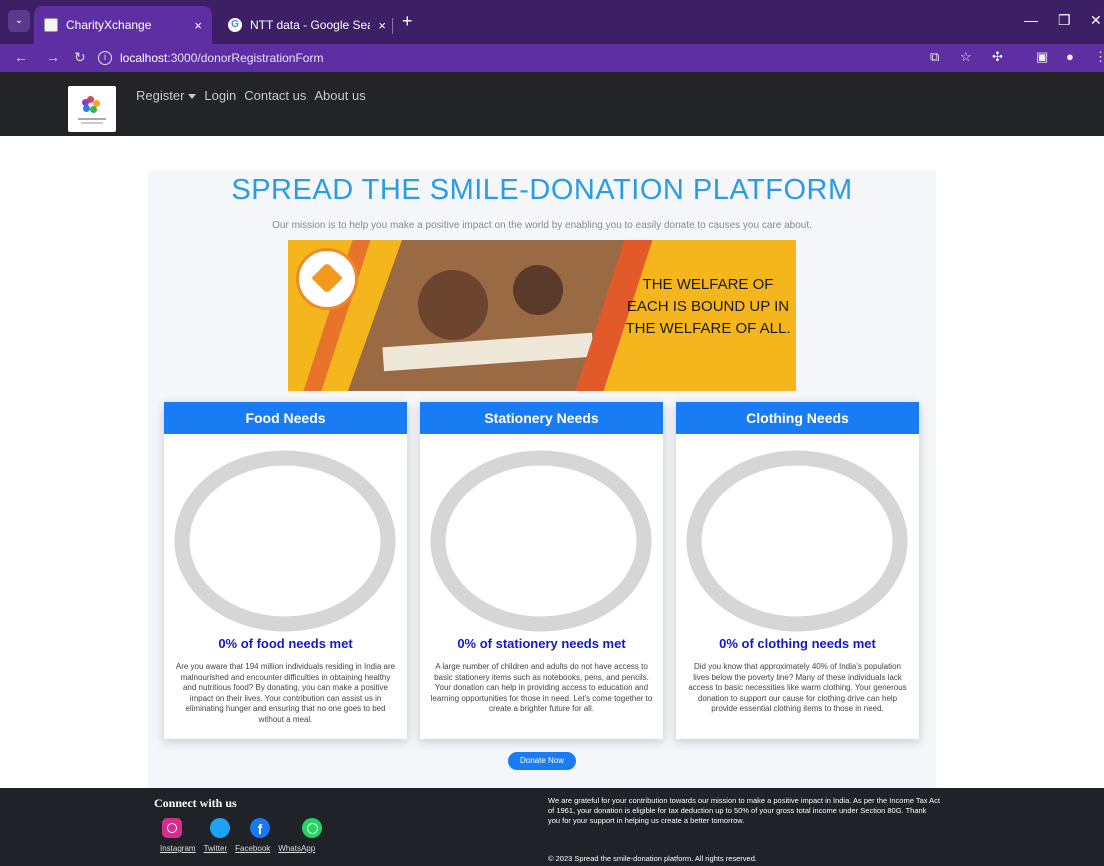 This screenshot has width=1104, height=866. I want to click on card-heading: Food Needs, so click(285, 418).